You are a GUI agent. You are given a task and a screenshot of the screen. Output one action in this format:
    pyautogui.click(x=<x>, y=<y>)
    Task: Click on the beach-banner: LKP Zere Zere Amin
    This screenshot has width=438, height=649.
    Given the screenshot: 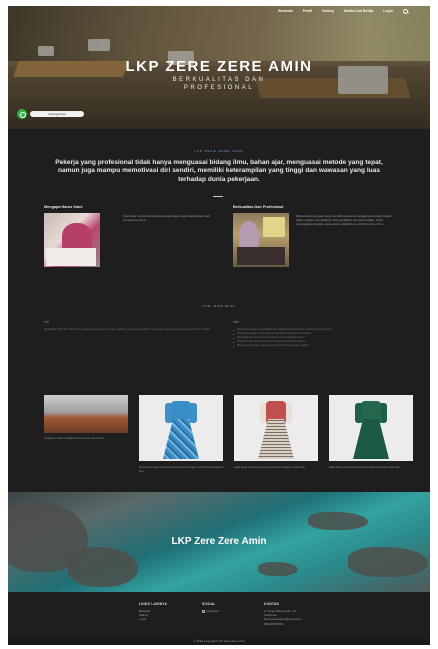 What is the action you would take?
    pyautogui.click(x=219, y=542)
    